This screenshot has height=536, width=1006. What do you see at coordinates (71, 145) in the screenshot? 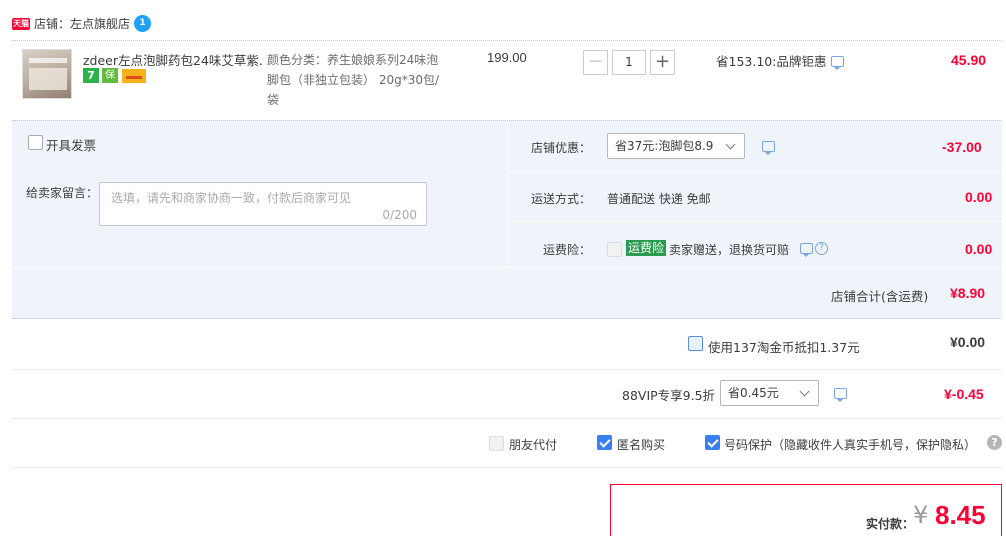
I see `invoice-label: 开具发票` at bounding box center [71, 145].